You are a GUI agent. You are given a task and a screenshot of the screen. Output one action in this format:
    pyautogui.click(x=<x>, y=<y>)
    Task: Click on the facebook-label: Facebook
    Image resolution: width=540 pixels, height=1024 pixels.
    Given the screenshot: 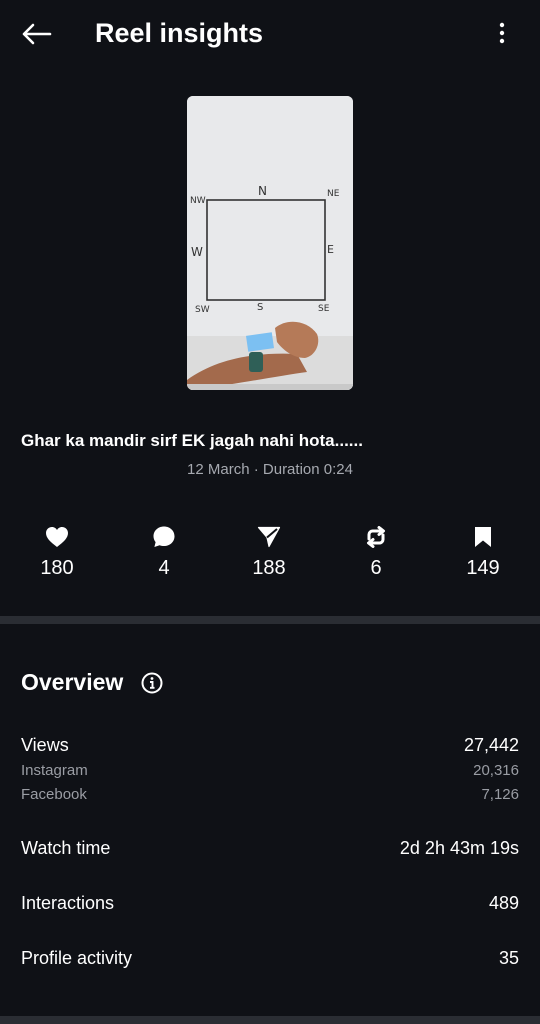 What is the action you would take?
    pyautogui.click(x=54, y=794)
    